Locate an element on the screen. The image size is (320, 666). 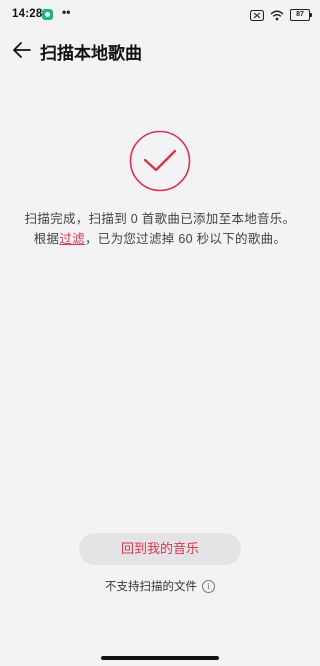
back-arrow-icon is located at coordinates (22, 50).